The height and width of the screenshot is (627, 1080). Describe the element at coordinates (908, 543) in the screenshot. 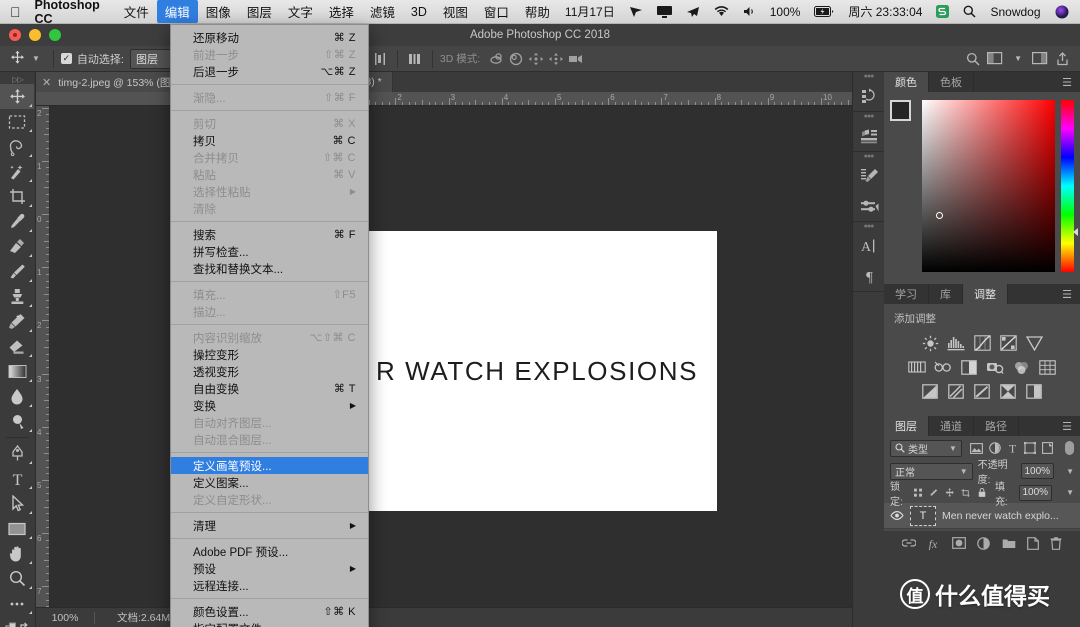

I see `link-layers-icon` at that location.